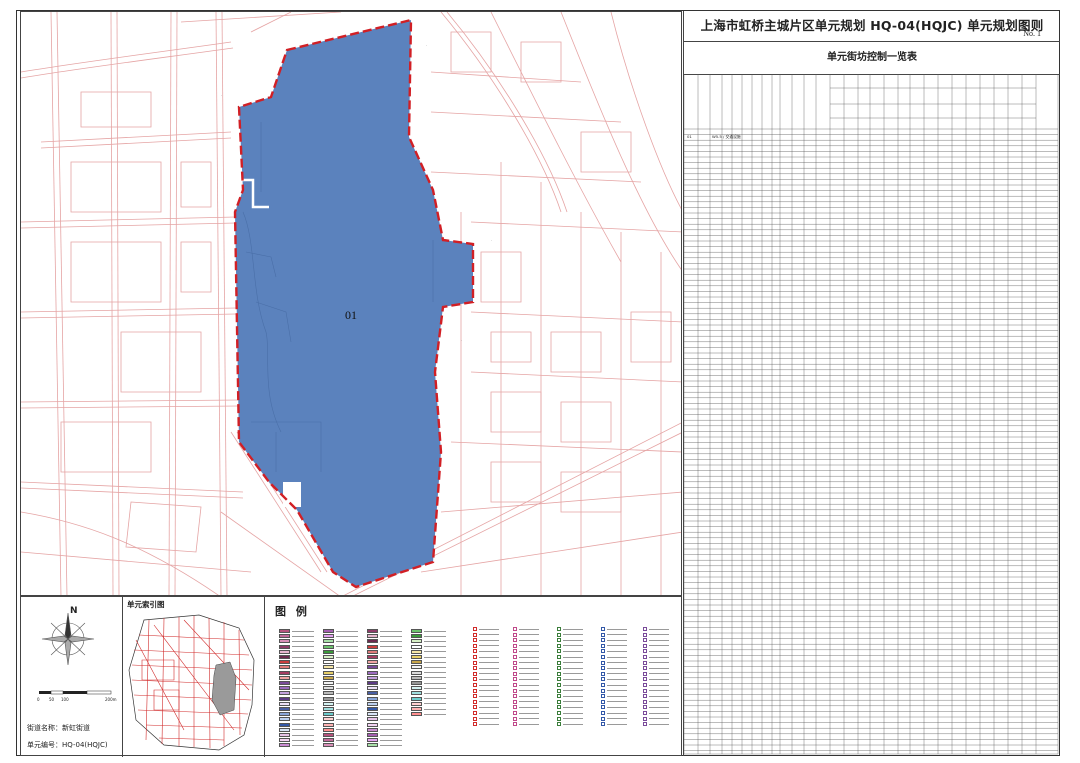 The image size is (1080, 763). Describe the element at coordinates (1032, 33) in the screenshot. I see `sheet-number: No. 1` at that location.